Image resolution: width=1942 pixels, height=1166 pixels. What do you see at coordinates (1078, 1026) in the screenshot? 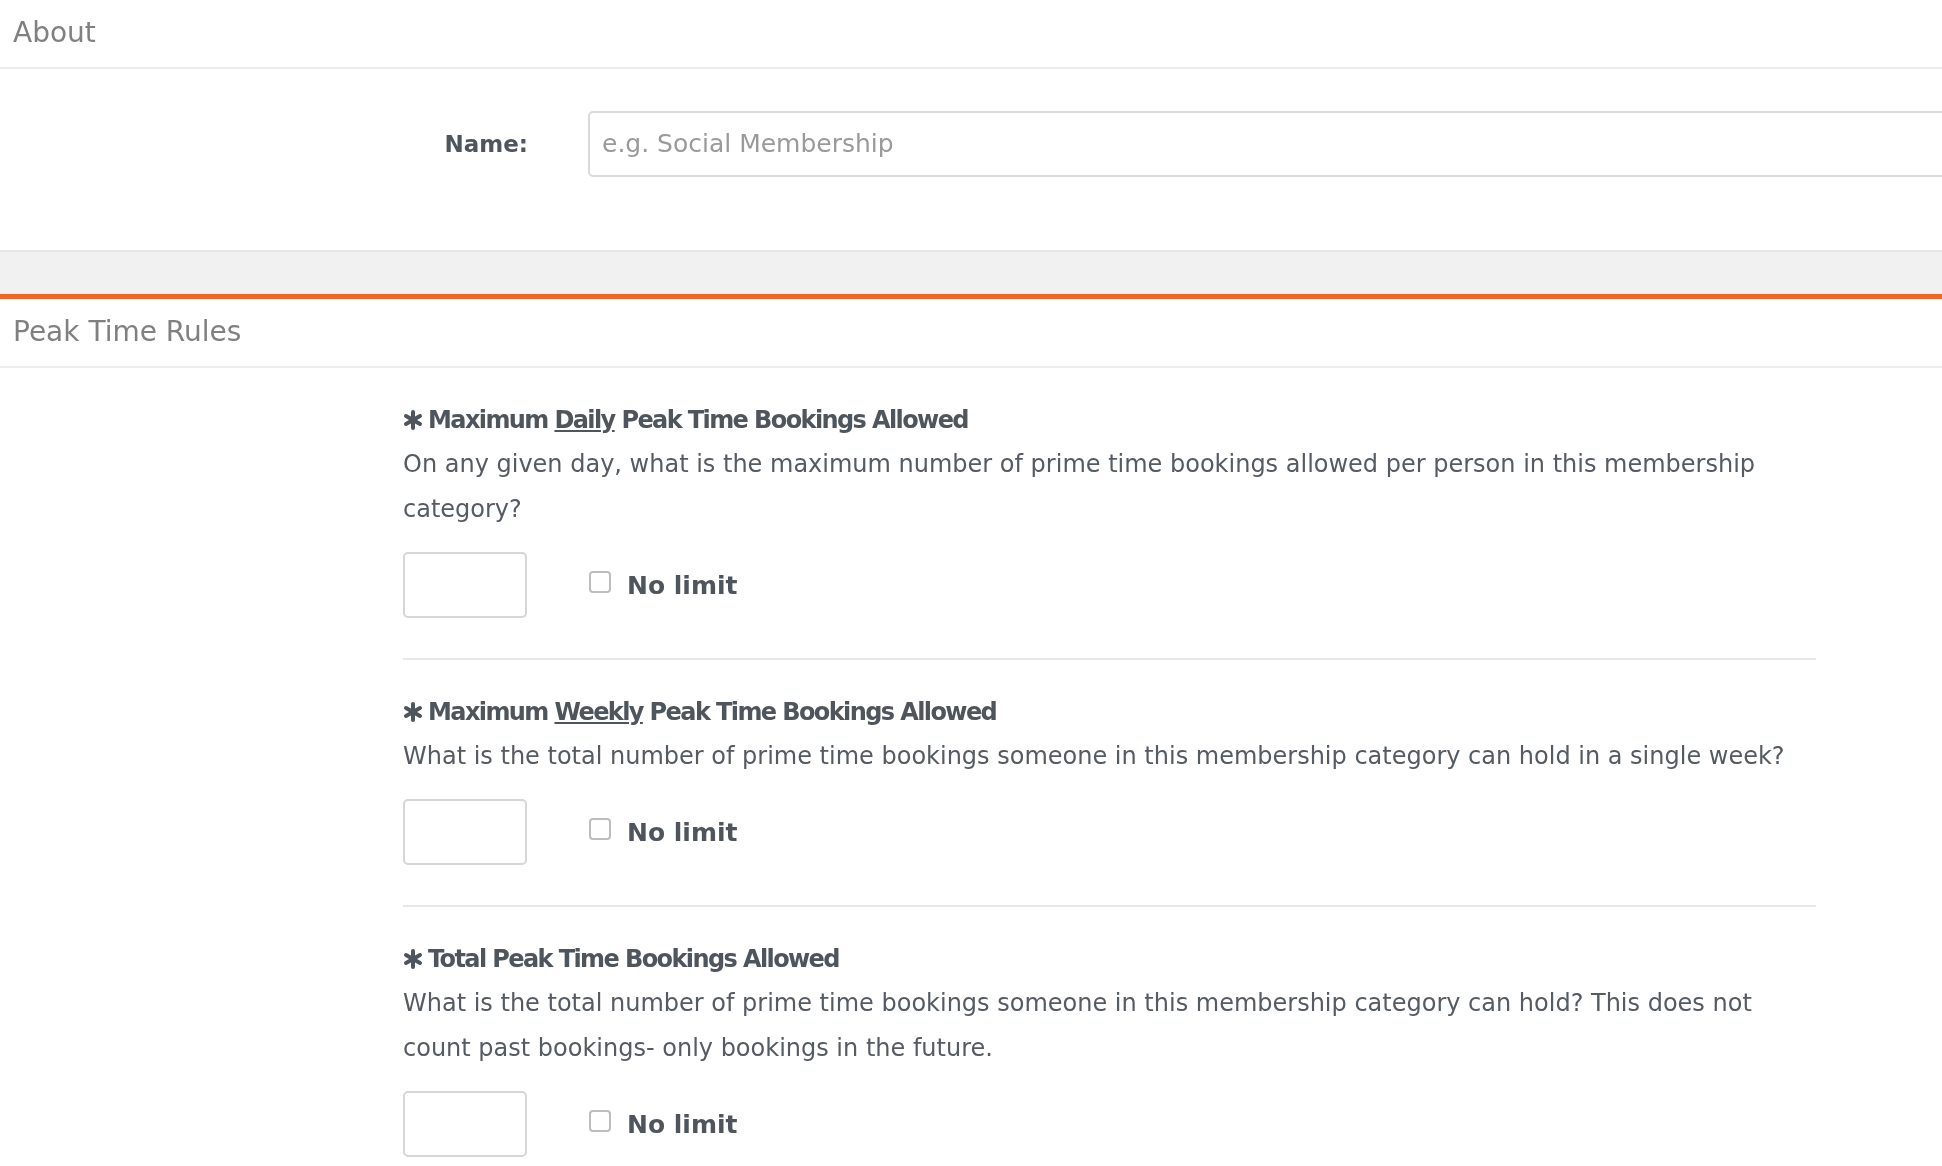
I see `rule-description: What is the total number of prime time bookings someone in this membership category can hold? This does not count past bookings- only bookings in the future.` at bounding box center [1078, 1026].